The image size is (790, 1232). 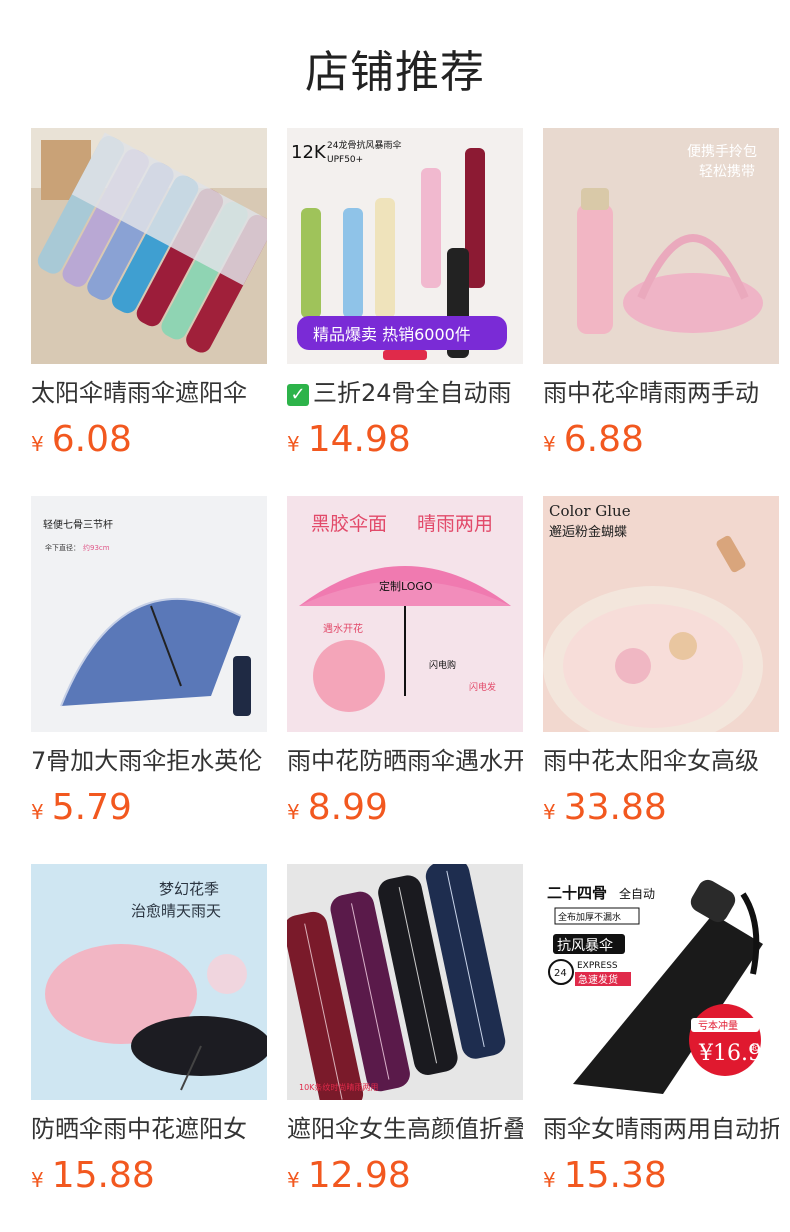 What do you see at coordinates (309, 152) in the screenshot?
I see `overlay-text: 12K` at bounding box center [309, 152].